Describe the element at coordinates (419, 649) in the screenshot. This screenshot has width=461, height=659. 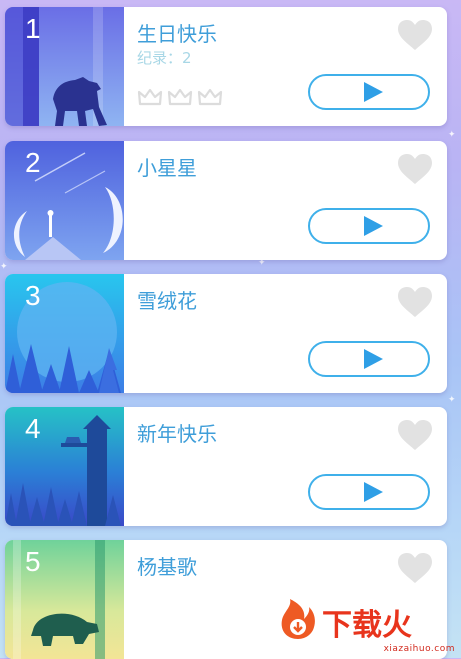
I see `watermark-url: xiazaihuo.com` at that location.